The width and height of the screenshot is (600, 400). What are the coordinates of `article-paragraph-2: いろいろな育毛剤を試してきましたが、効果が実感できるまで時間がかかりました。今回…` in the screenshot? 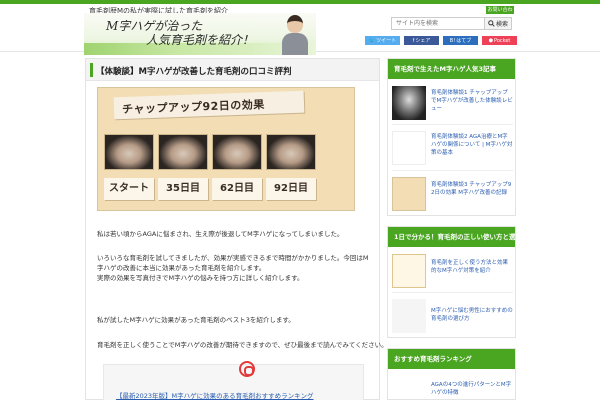 It's located at (233, 263).